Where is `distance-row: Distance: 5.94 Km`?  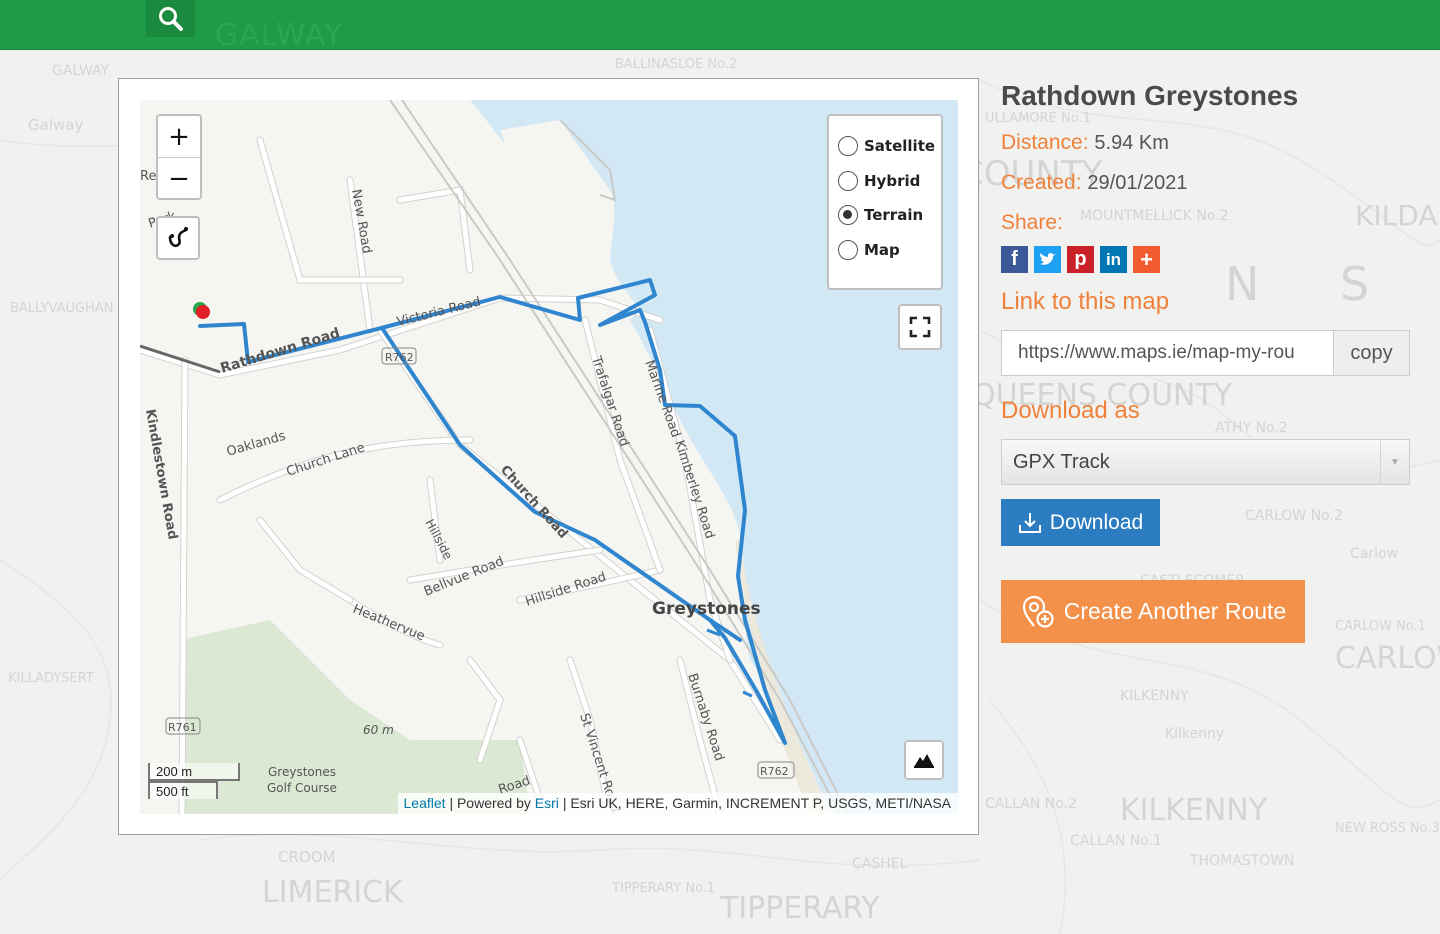 distance-row: Distance: 5.94 Km is located at coordinates (1211, 143).